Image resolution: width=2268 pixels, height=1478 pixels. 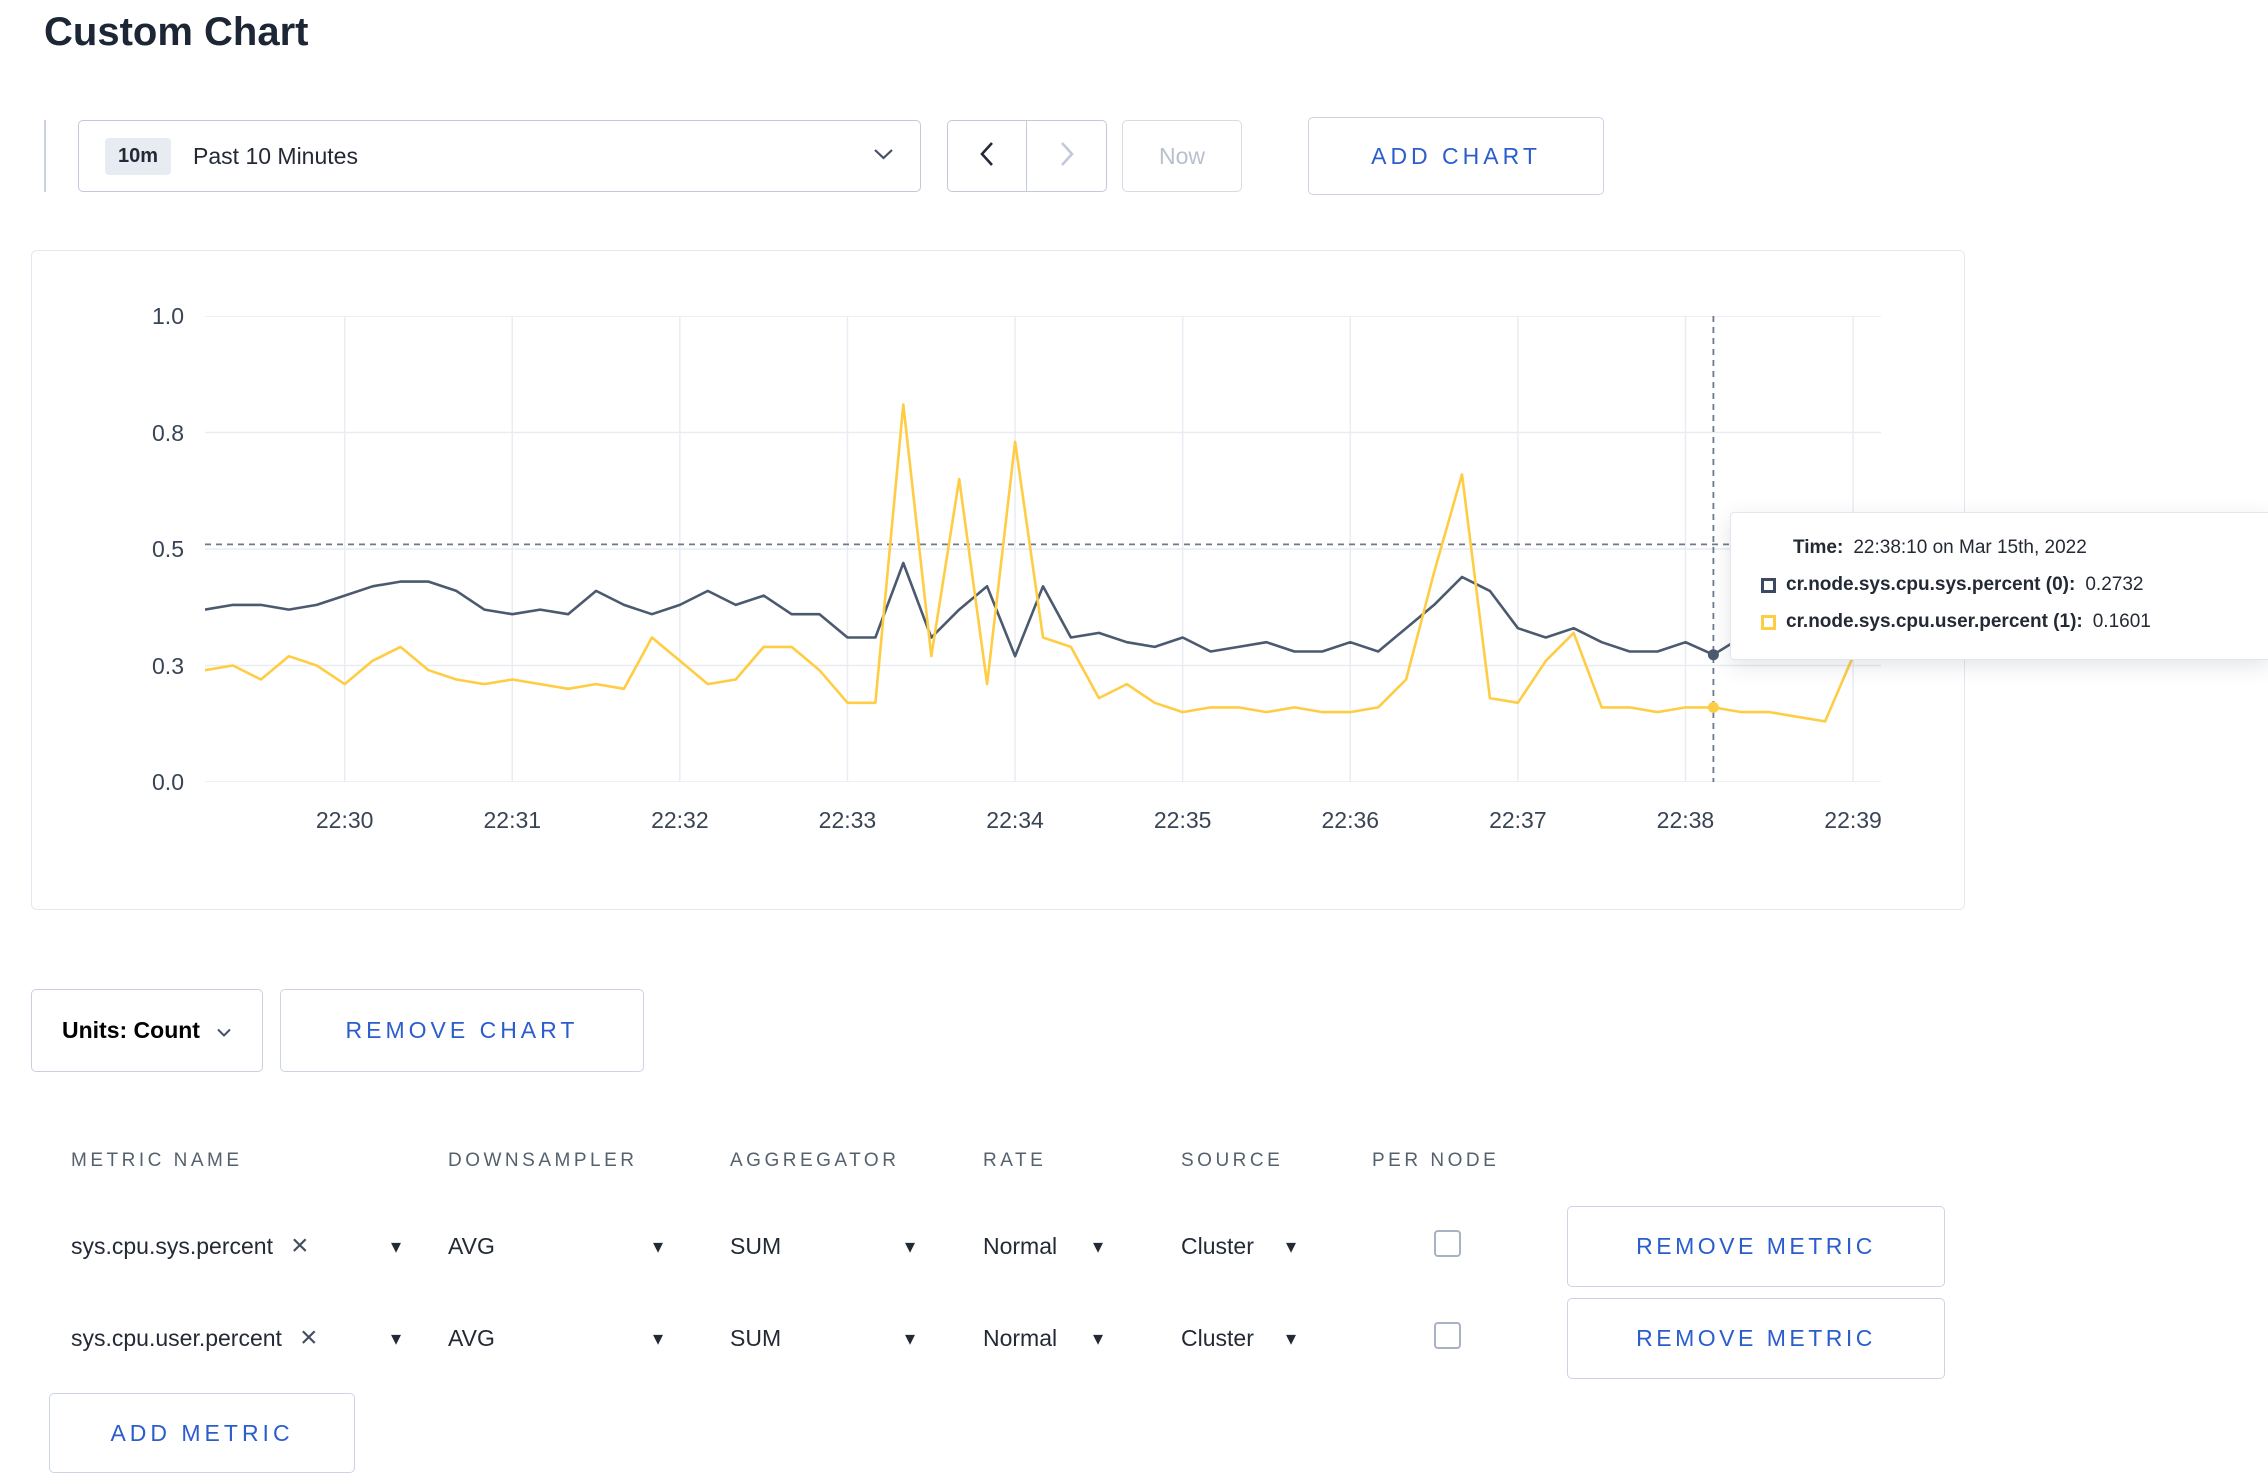 I want to click on header-rate: RATE, so click(x=1015, y=1160).